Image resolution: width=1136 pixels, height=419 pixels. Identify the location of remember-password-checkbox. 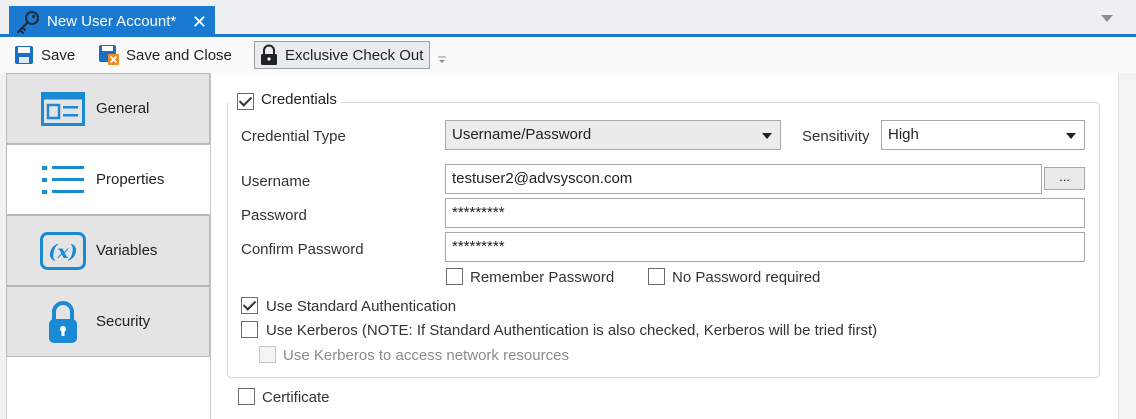
(454, 276).